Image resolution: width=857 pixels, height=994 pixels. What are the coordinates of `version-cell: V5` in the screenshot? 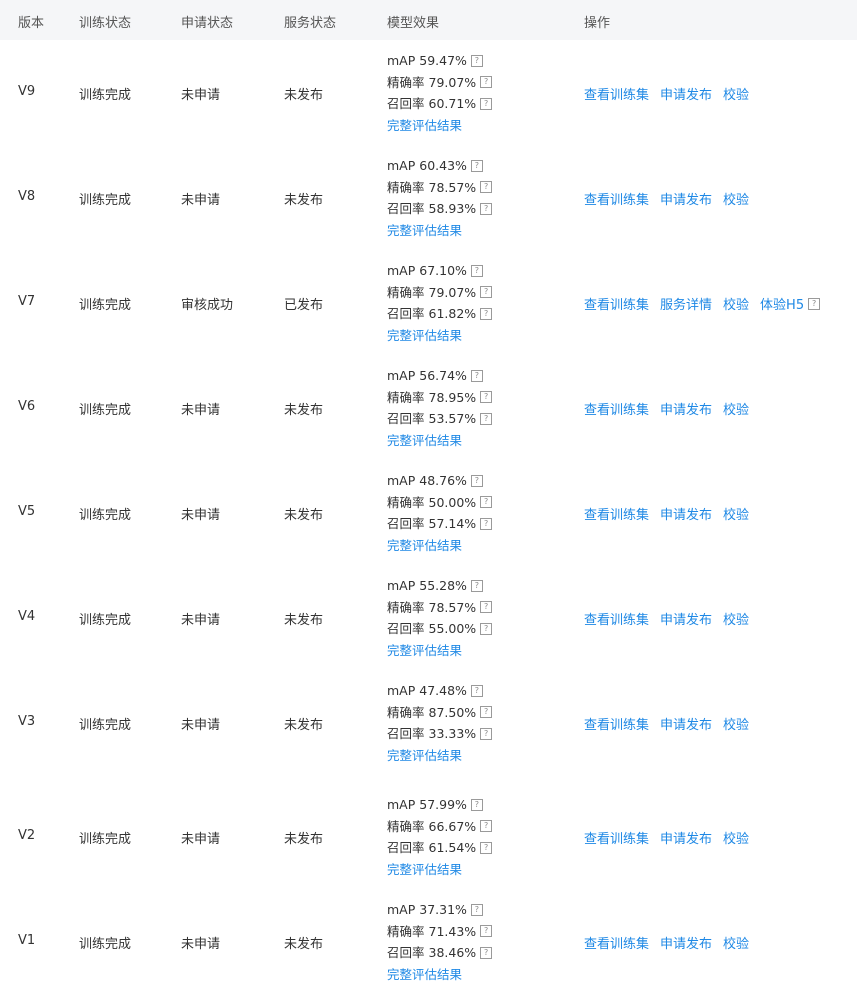 It's located at (27, 511).